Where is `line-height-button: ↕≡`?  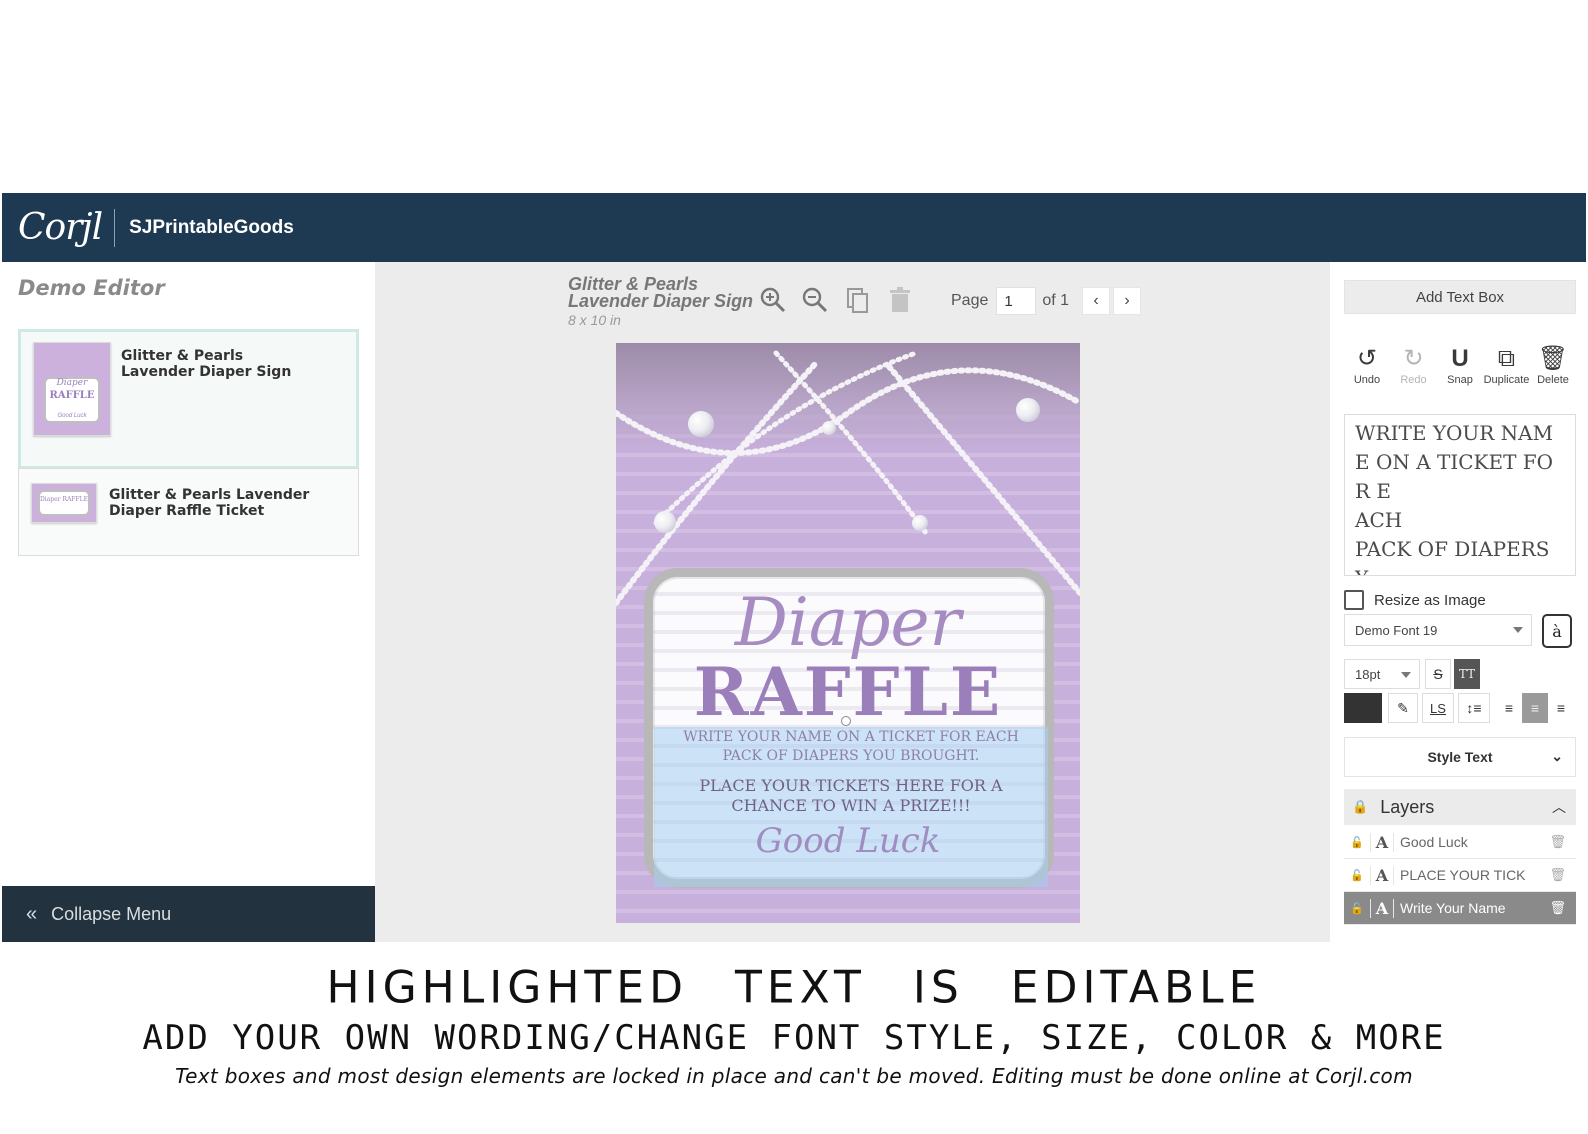
line-height-button: ↕≡ is located at coordinates (1474, 708).